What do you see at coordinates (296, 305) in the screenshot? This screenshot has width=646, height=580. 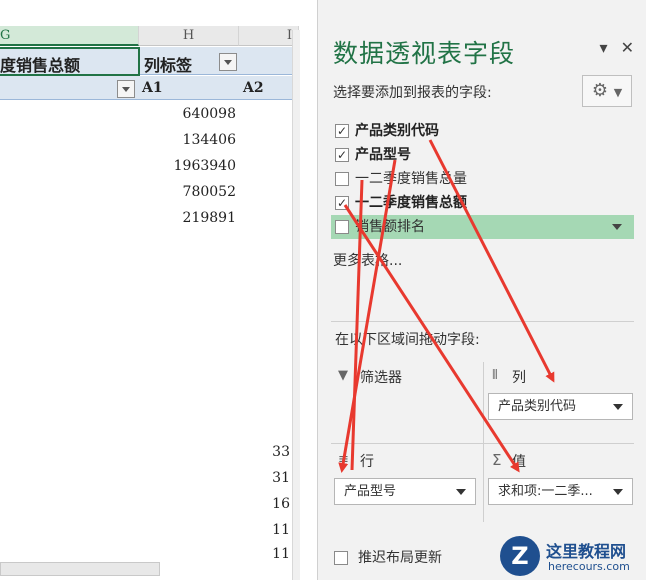 I see `vertical-scrollbar` at bounding box center [296, 305].